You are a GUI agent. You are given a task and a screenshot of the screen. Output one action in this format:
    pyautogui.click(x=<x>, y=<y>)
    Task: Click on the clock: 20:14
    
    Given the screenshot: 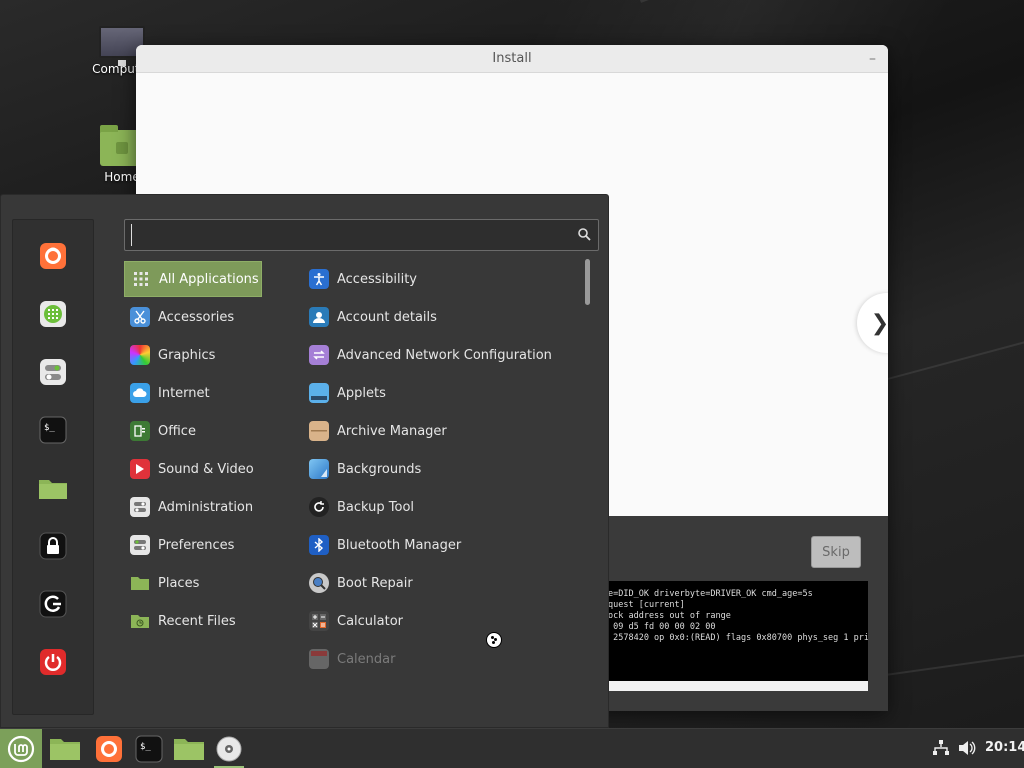 What is the action you would take?
    pyautogui.click(x=1004, y=747)
    